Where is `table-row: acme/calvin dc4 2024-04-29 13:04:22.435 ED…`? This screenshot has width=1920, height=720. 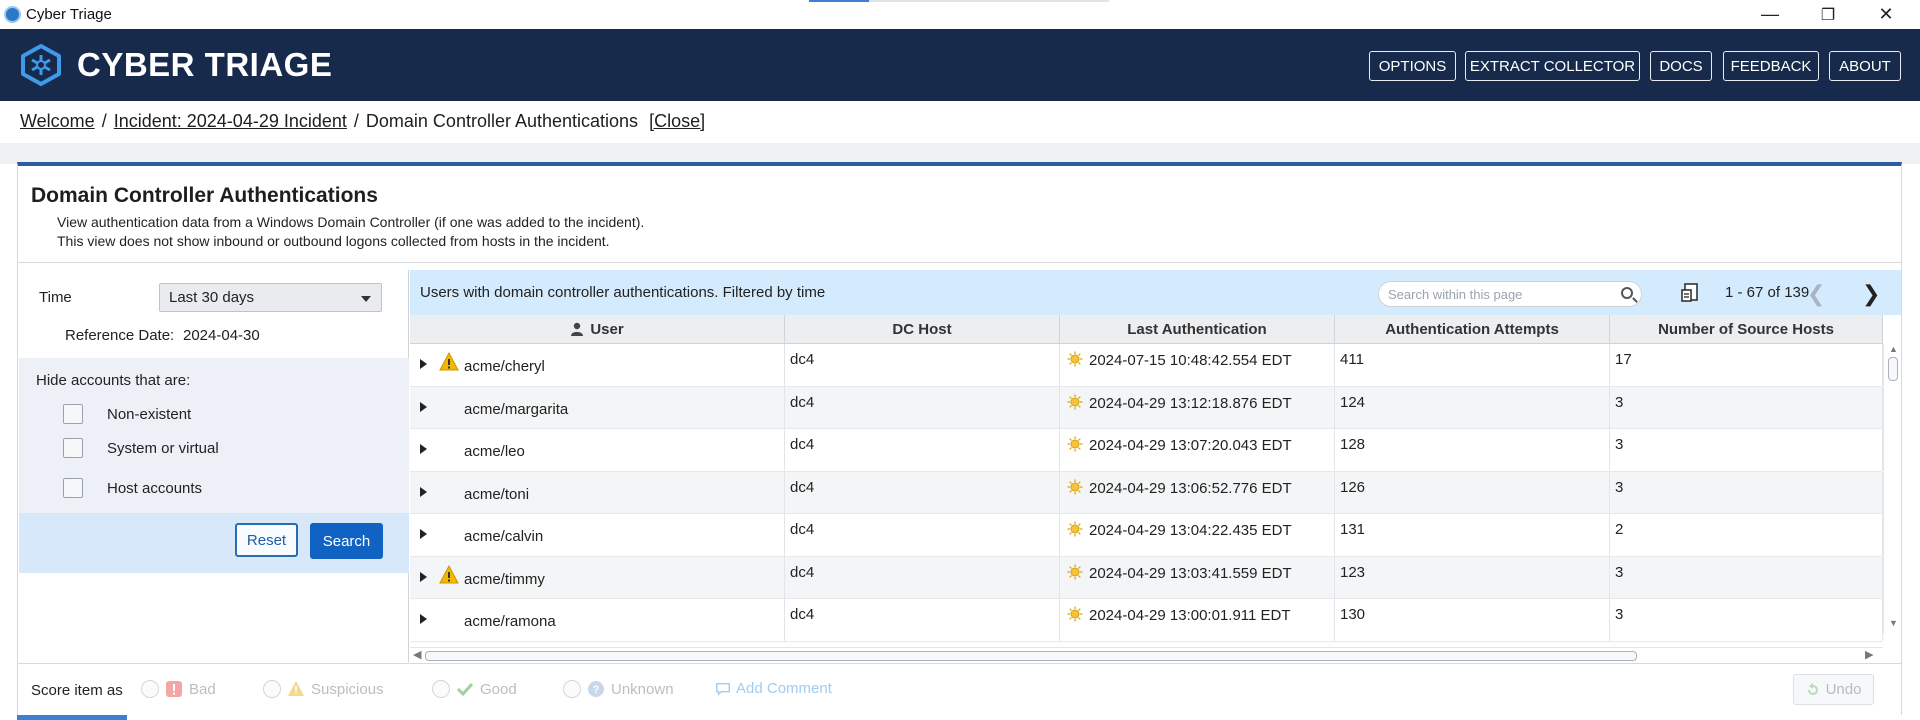
table-row: acme/calvin dc4 2024-04-29 13:04:22.435 ED… is located at coordinates (1146, 535).